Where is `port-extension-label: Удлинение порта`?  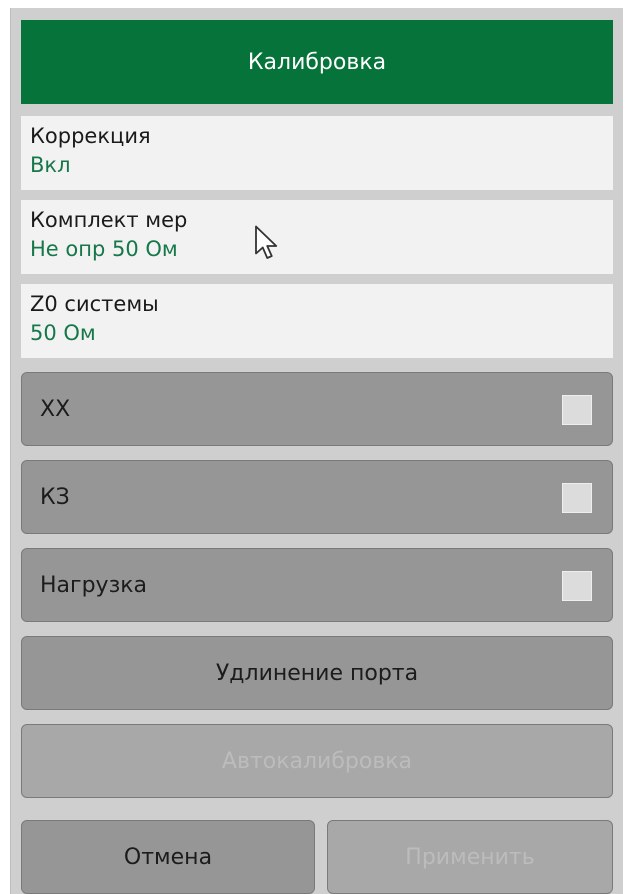 port-extension-label: Удлинение порта is located at coordinates (317, 673).